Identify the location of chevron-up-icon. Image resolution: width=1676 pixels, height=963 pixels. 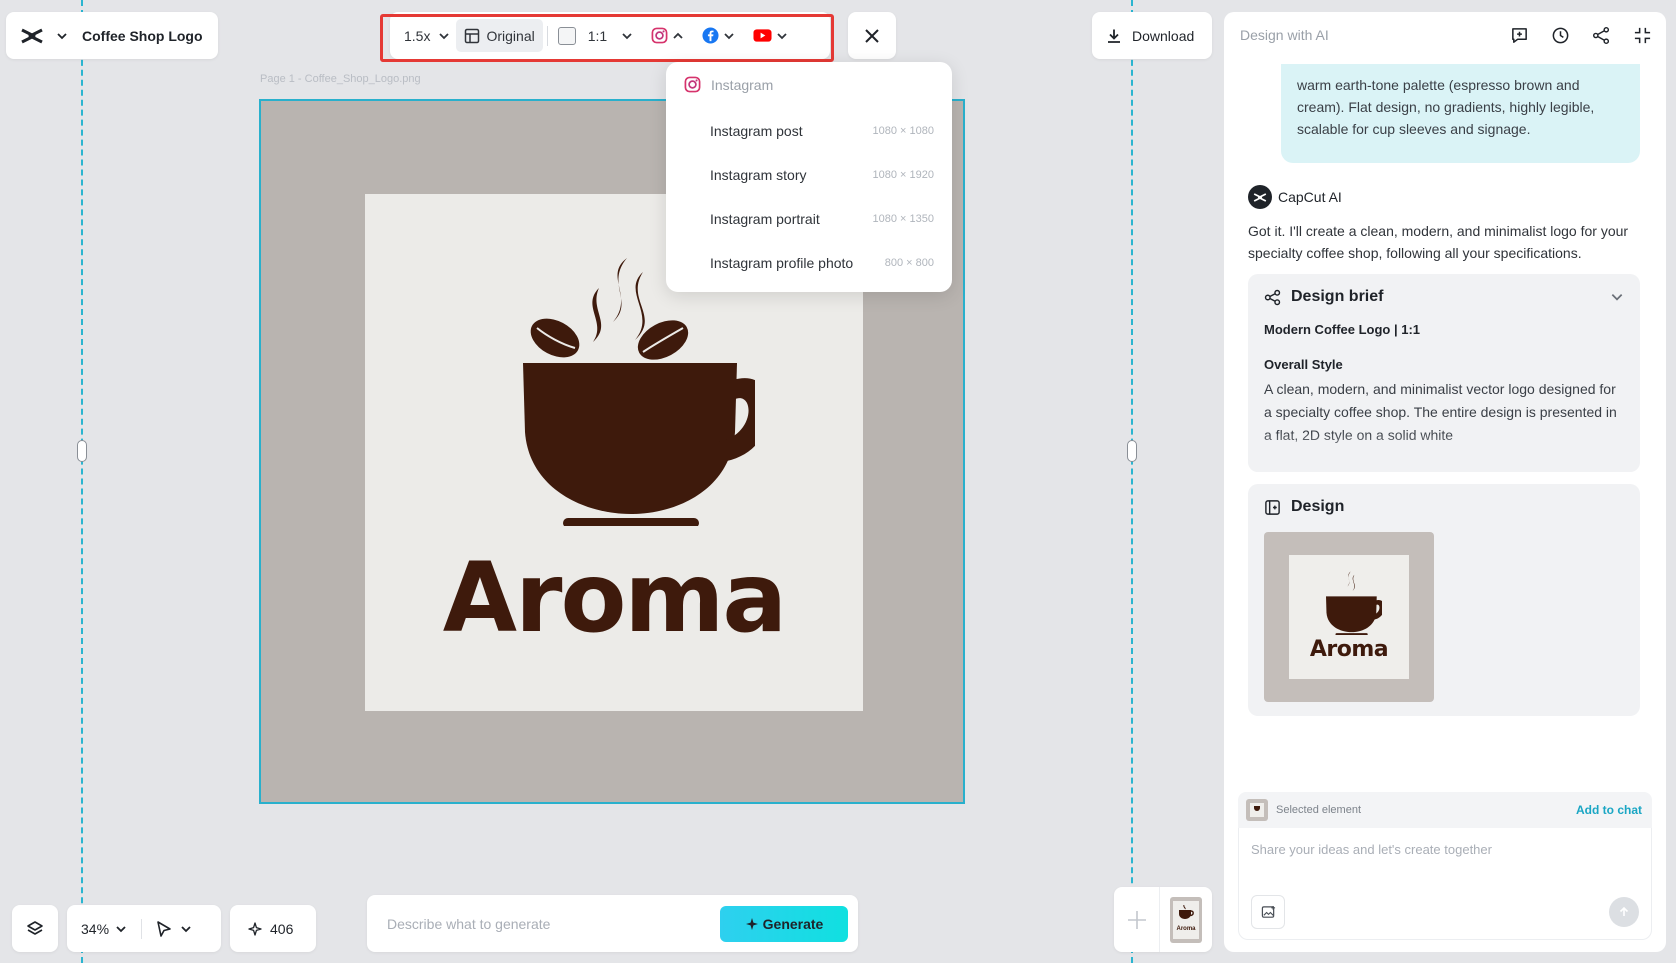
(678, 35).